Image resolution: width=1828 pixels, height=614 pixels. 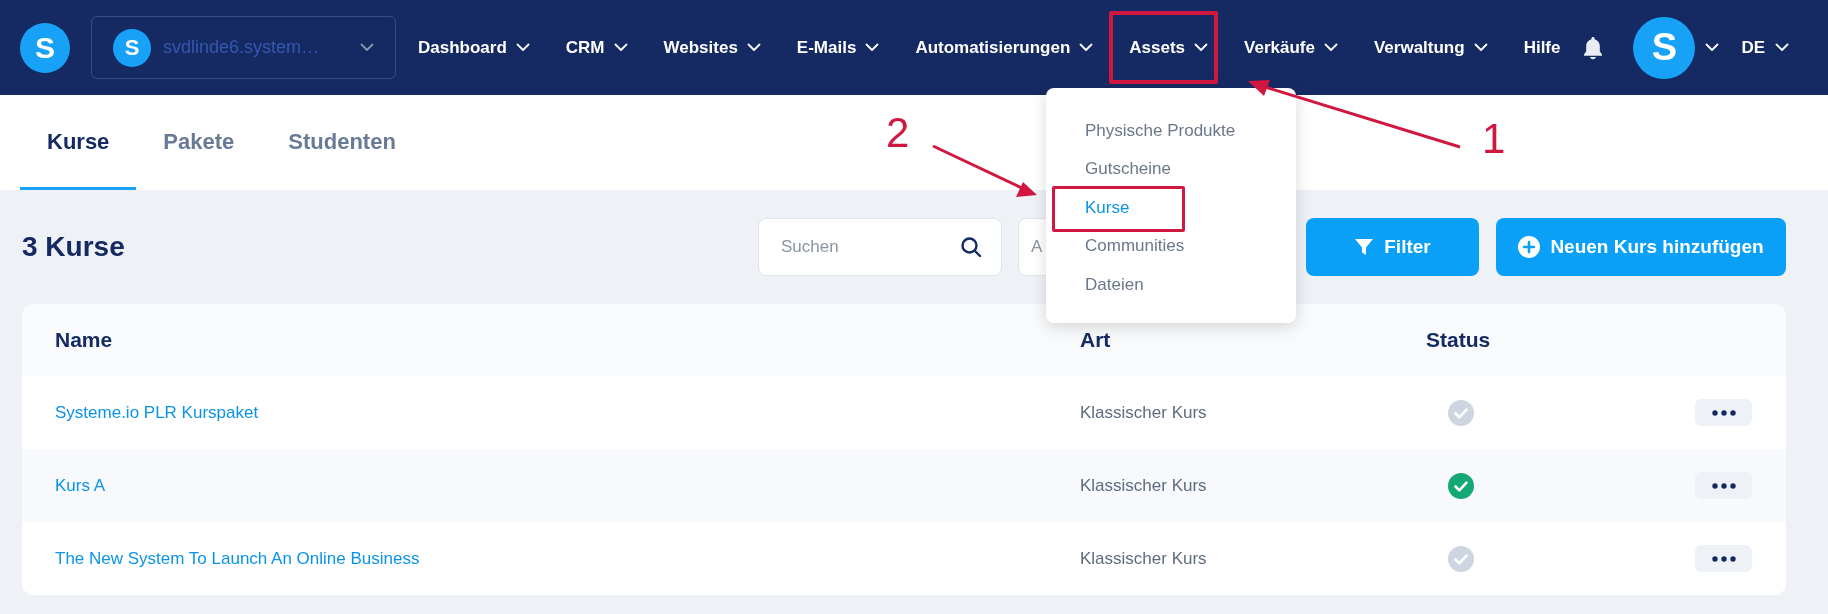 What do you see at coordinates (78, 142) in the screenshot?
I see `tab: Kurse` at bounding box center [78, 142].